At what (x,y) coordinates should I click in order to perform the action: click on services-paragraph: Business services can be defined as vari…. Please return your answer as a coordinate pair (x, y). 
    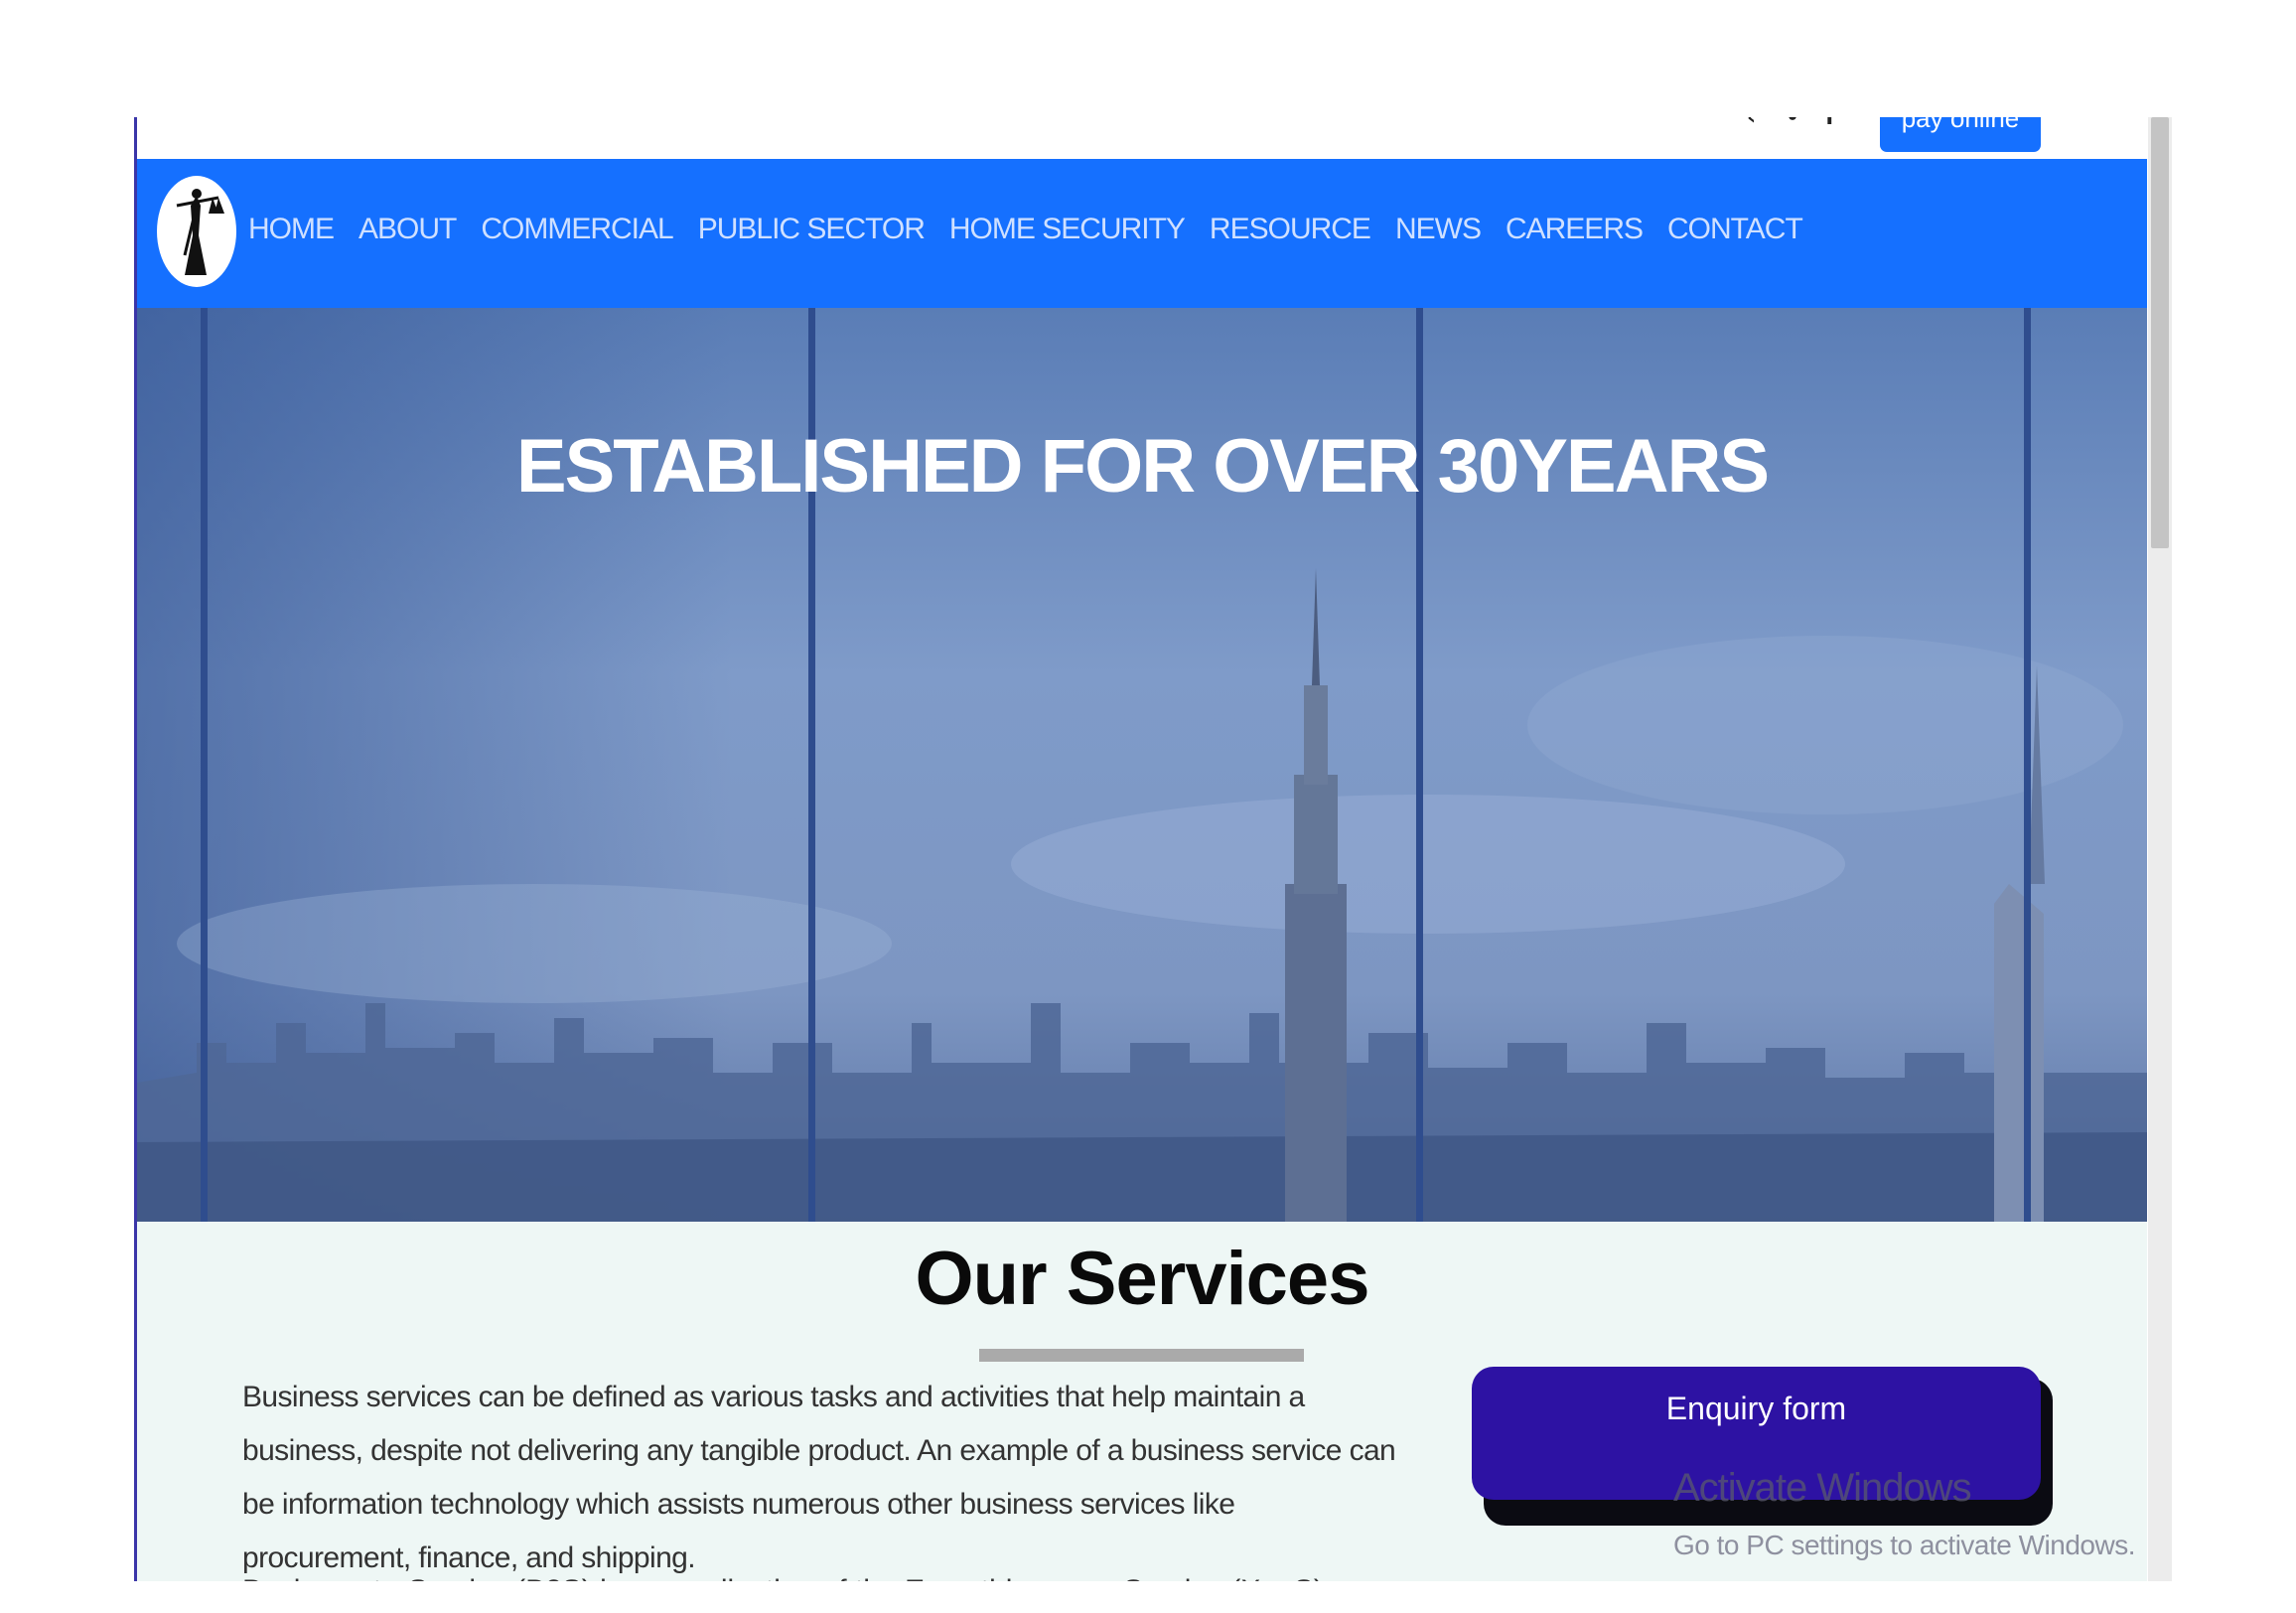
    Looking at the image, I should click on (819, 1477).